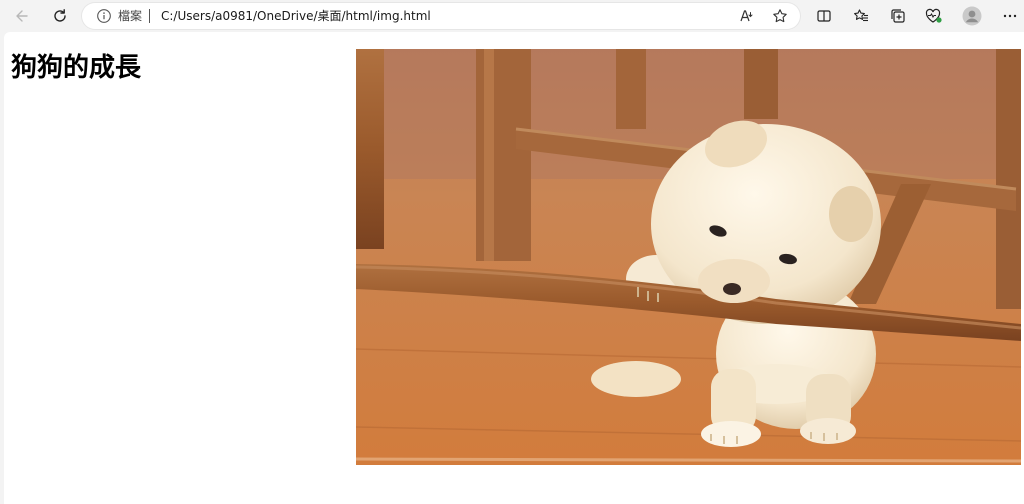  What do you see at coordinates (296, 16) in the screenshot?
I see `url-text: C:/Users/a0981/OneDrive/桌面/html/img.html` at bounding box center [296, 16].